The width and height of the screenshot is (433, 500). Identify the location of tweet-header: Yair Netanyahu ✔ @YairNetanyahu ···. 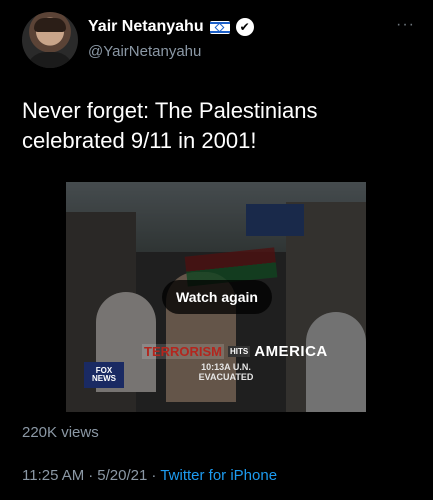
(220, 42).